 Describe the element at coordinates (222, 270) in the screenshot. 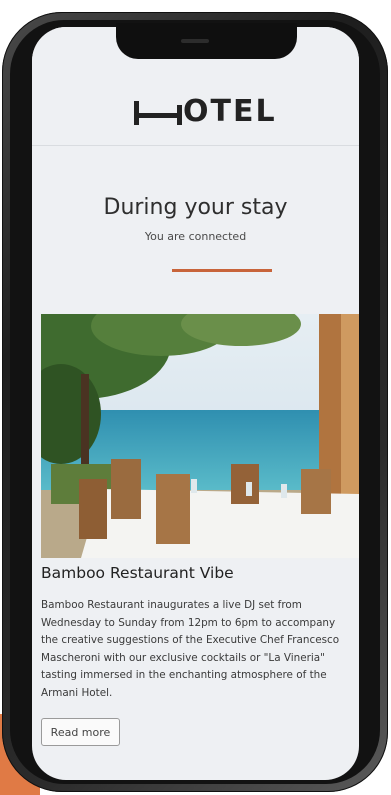

I see `accent-divider` at that location.